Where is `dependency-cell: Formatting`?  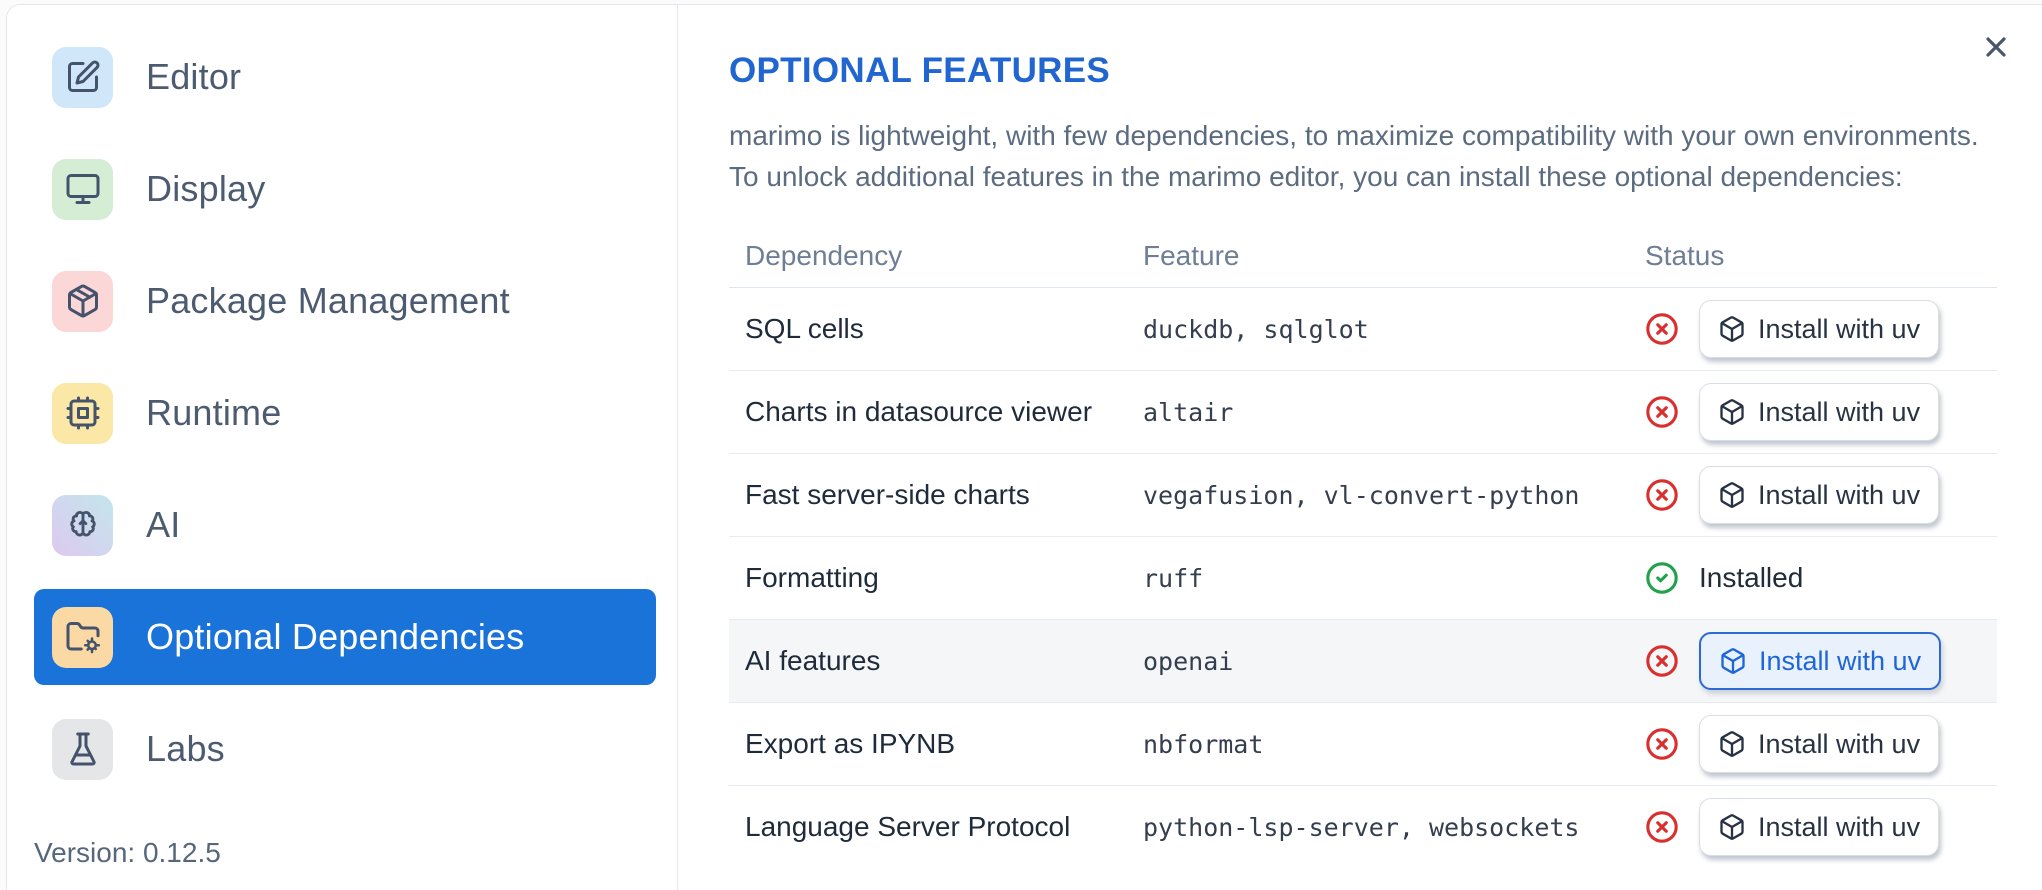
dependency-cell: Formatting is located at coordinates (812, 577).